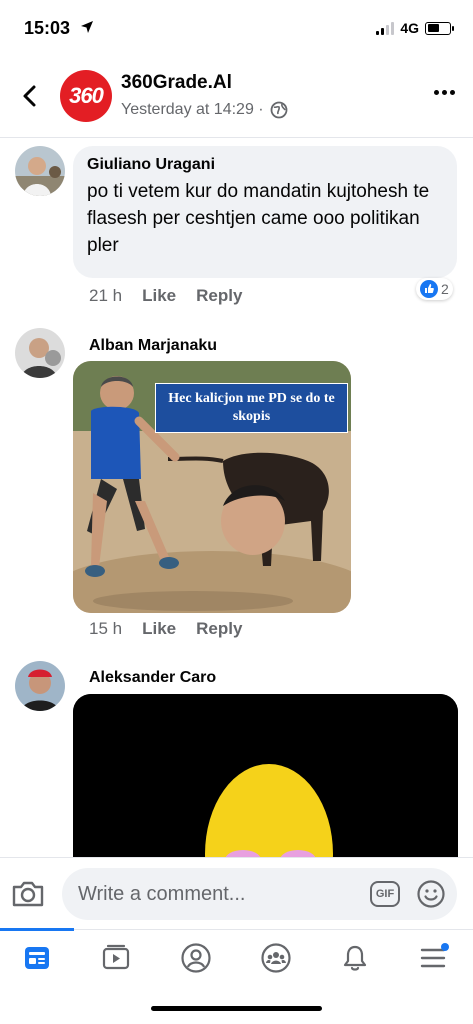 The width and height of the screenshot is (473, 1024). I want to click on tab-groups, so click(276, 958).